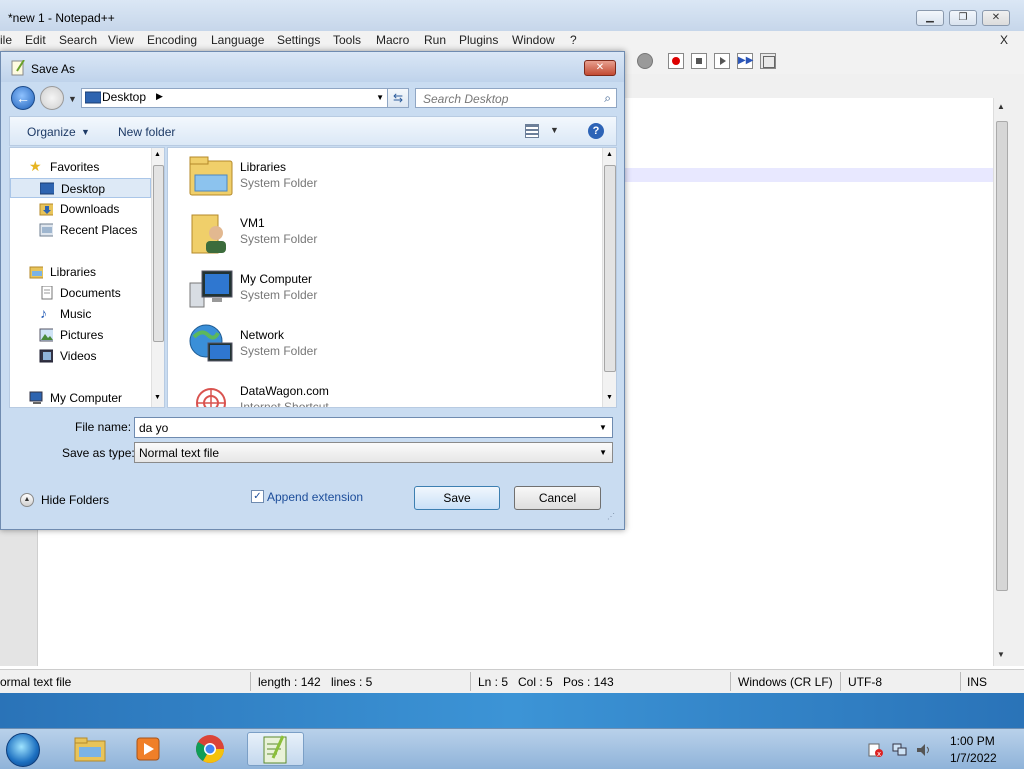 The image size is (1024, 769). Describe the element at coordinates (313, 131) in the screenshot. I see `command-bar: Organize ▼ New folder ▼ ?` at that location.